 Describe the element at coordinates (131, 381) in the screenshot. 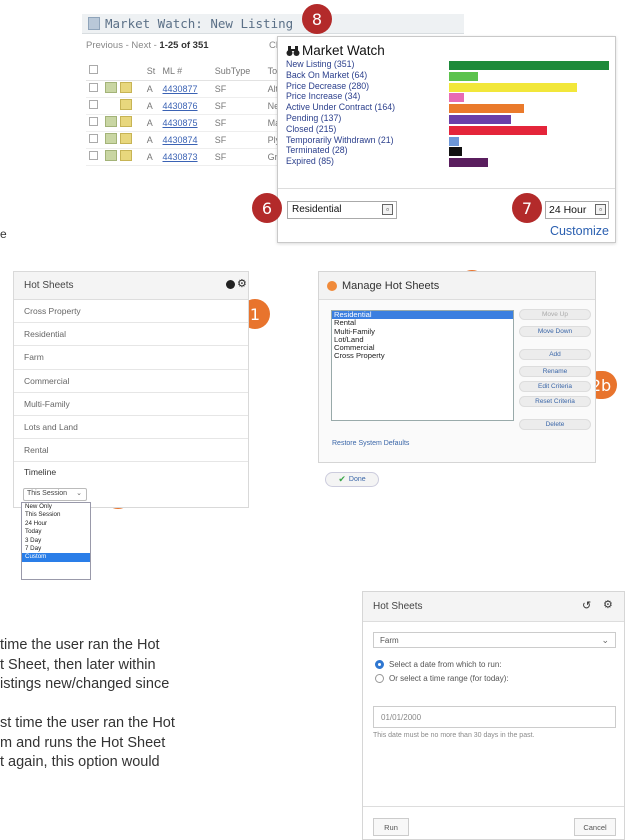

I see `hot-sheet-item: Commercial` at that location.